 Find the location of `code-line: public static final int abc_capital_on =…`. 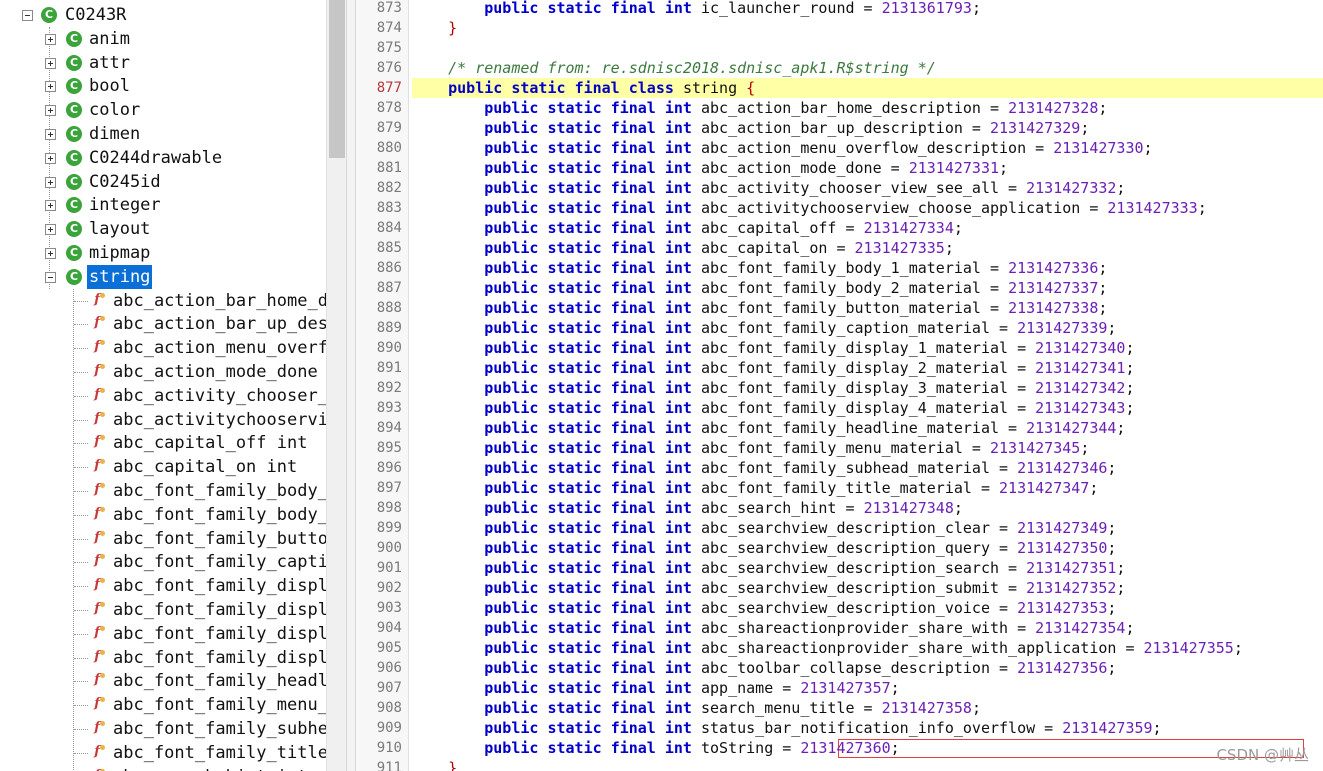

code-line: public static final int abc_capital_on =… is located at coordinates (719, 248).